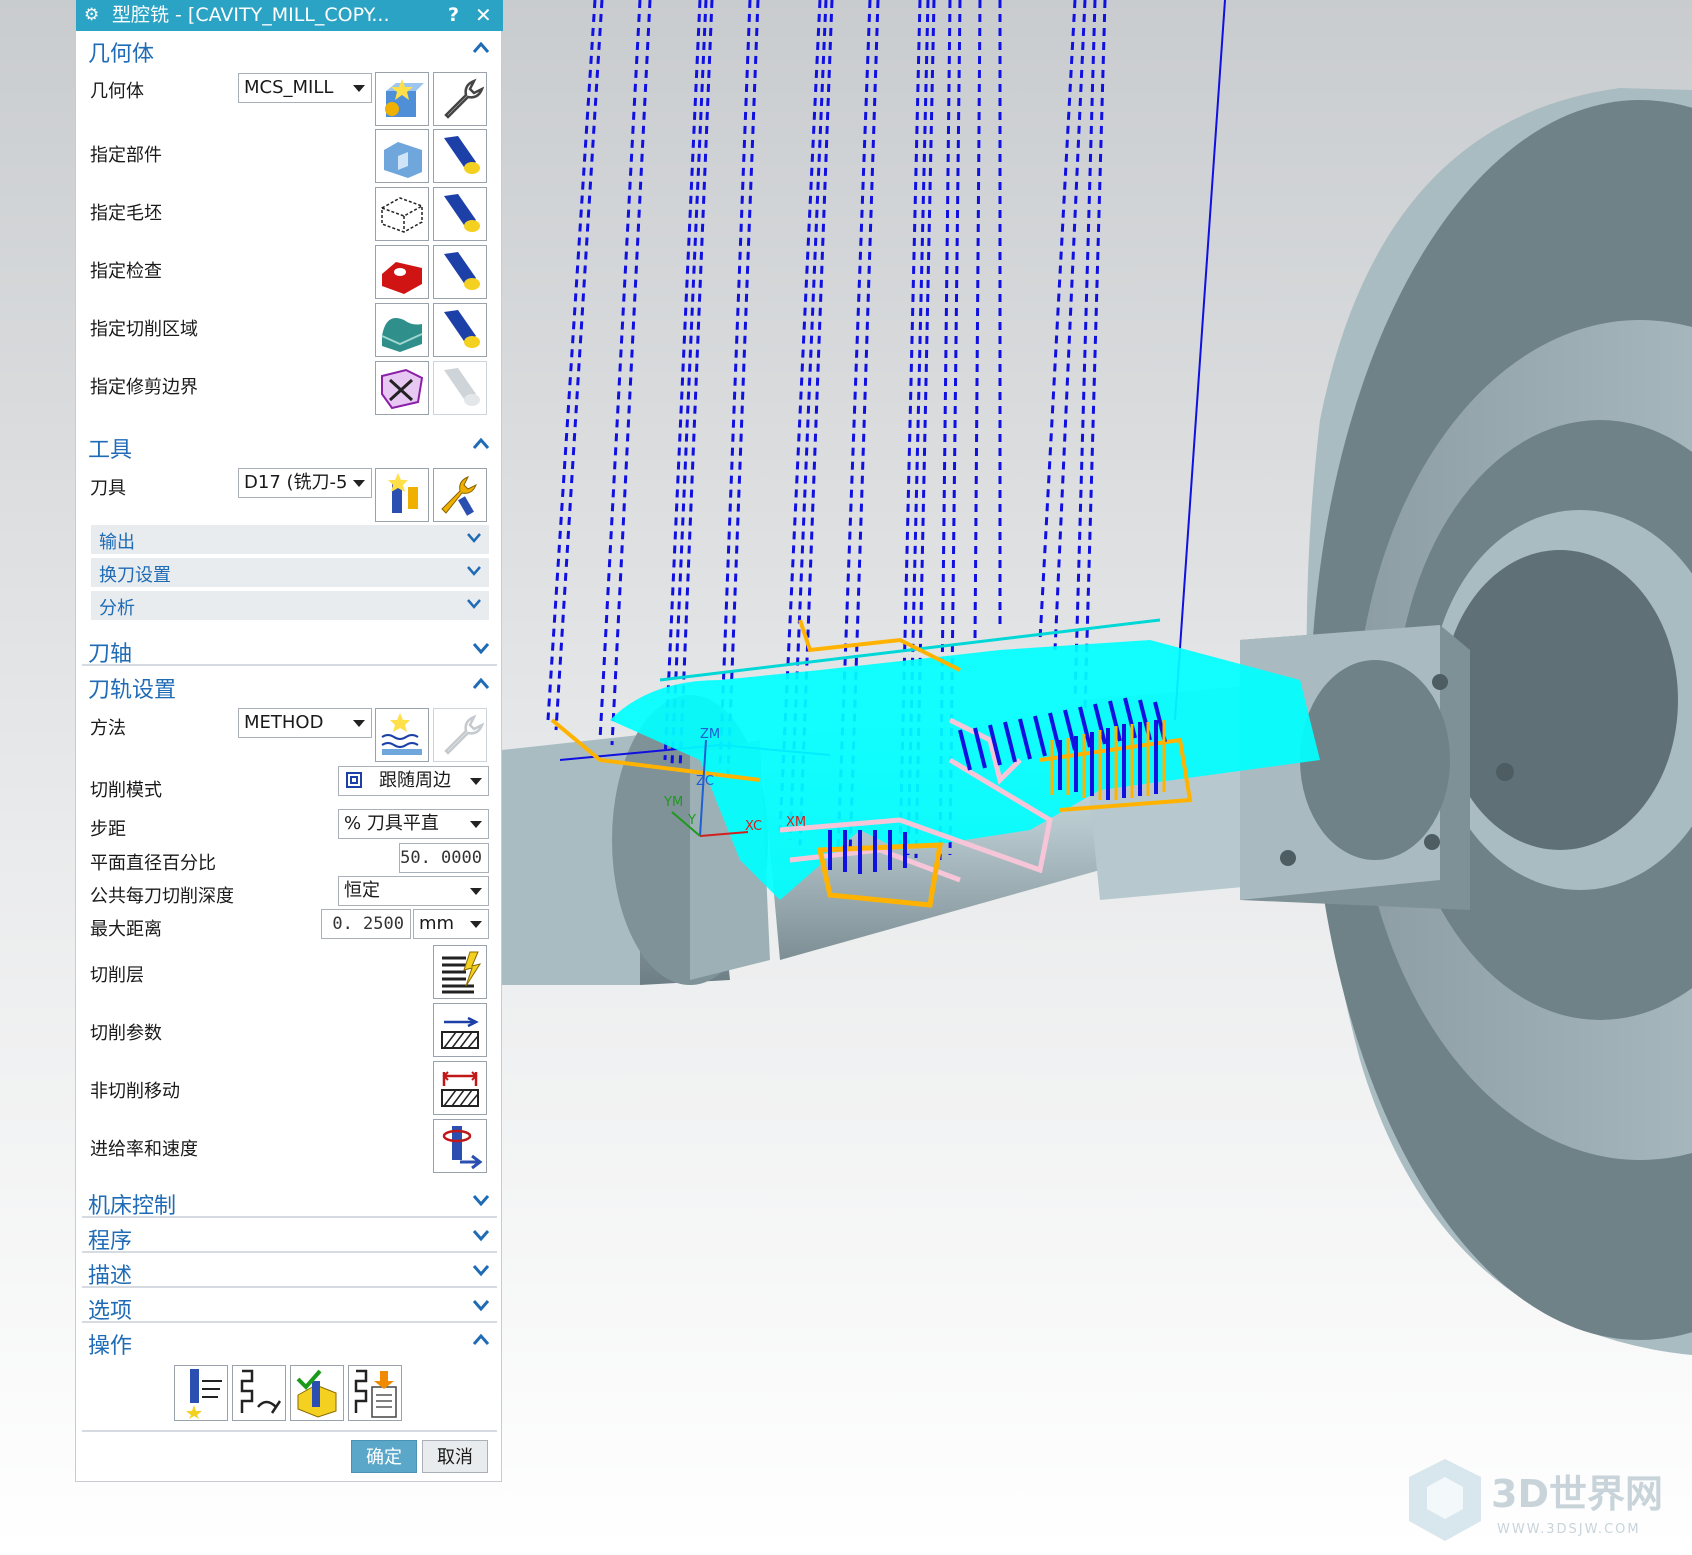 The width and height of the screenshot is (1692, 1555). I want to click on select-blank-button, so click(402, 214).